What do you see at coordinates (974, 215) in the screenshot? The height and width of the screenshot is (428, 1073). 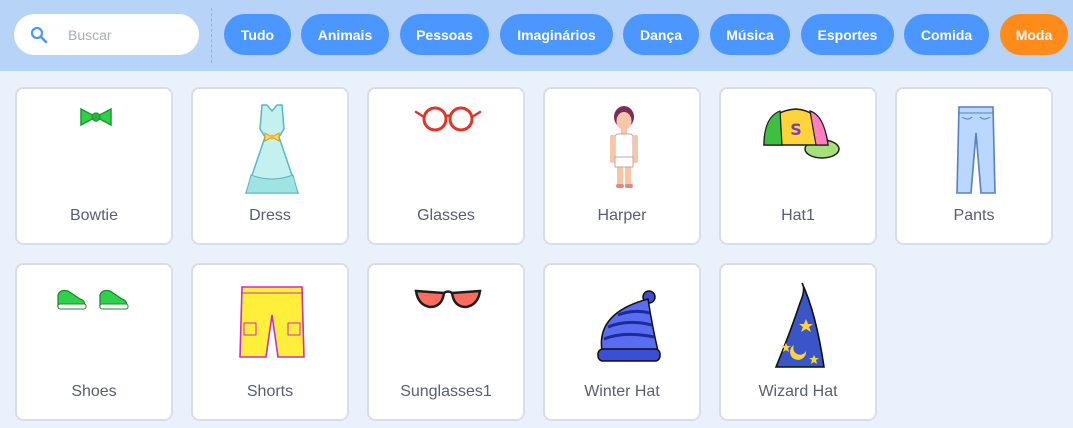 I see `item-label: Pants` at bounding box center [974, 215].